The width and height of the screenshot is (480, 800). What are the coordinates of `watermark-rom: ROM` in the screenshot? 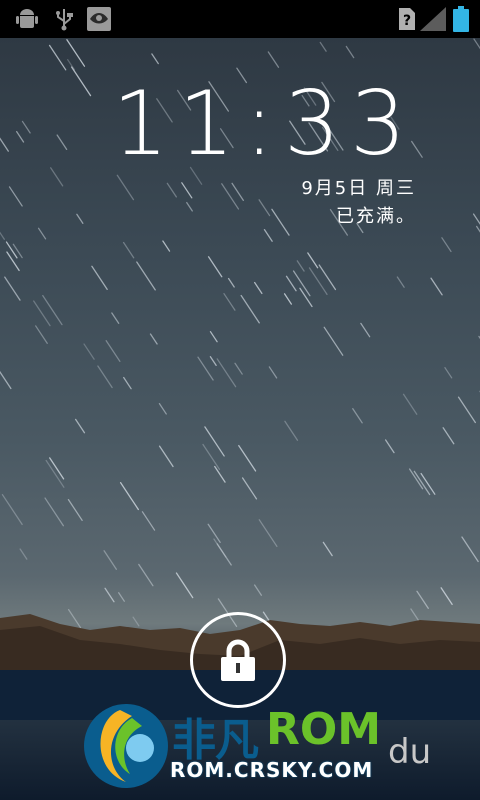 It's located at (324, 729).